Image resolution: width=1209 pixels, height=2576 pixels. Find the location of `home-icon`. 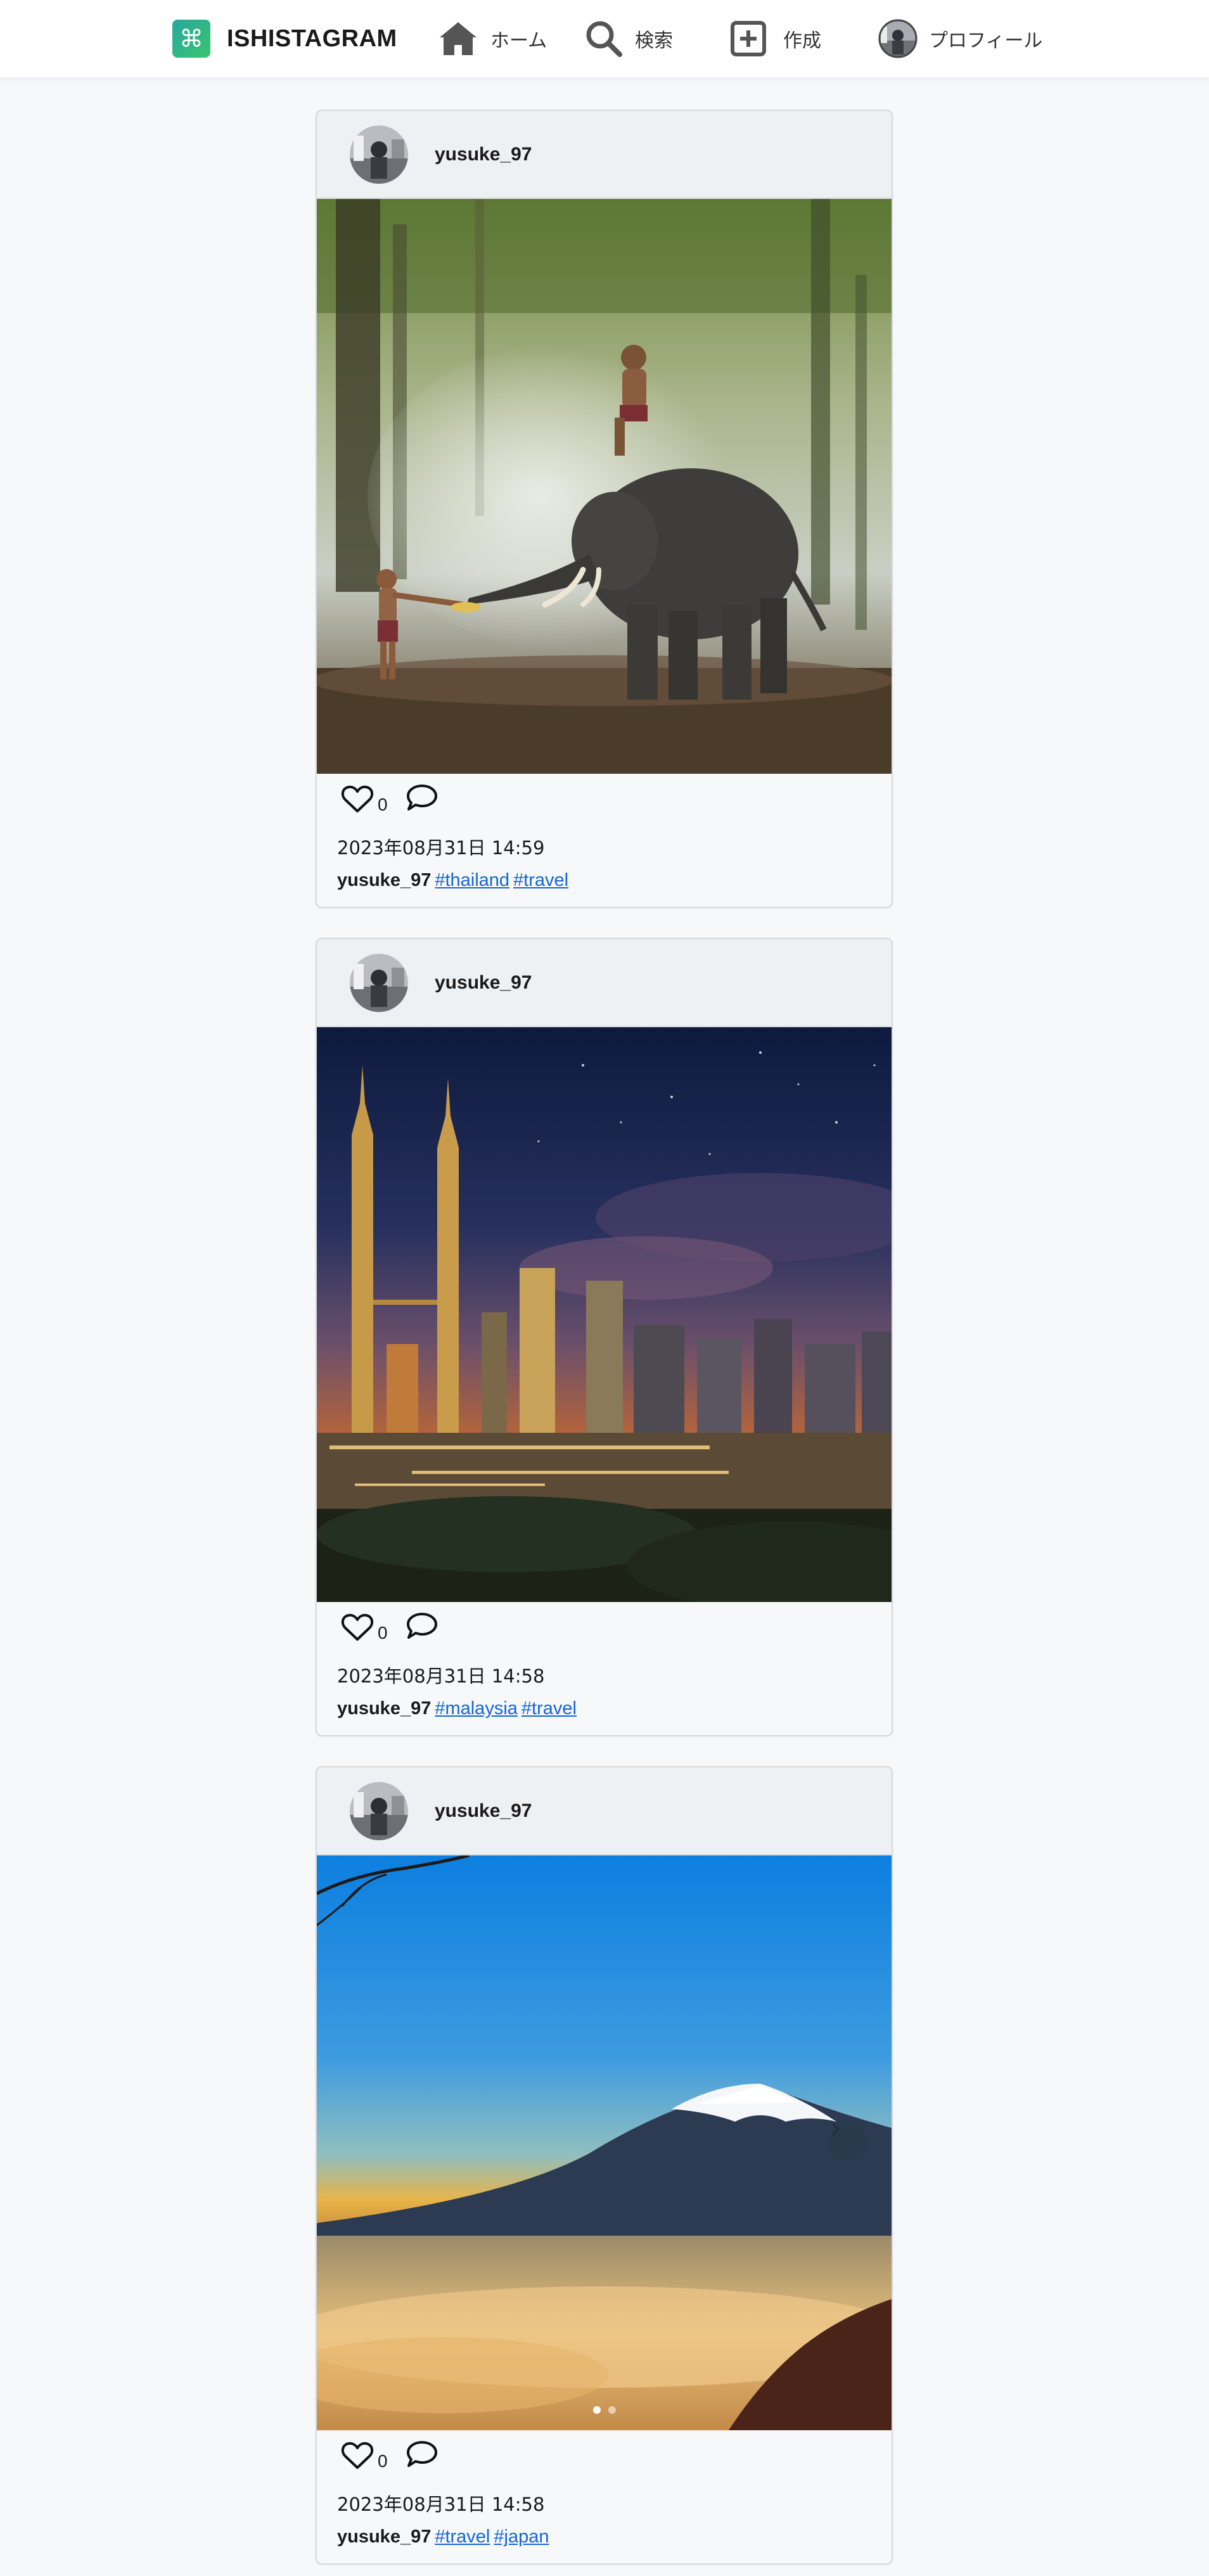

home-icon is located at coordinates (458, 38).